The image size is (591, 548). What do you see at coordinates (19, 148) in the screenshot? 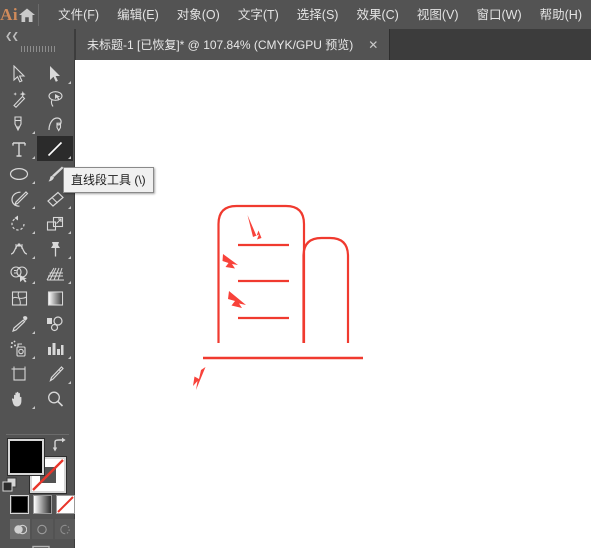
I see `type-tool` at bounding box center [19, 148].